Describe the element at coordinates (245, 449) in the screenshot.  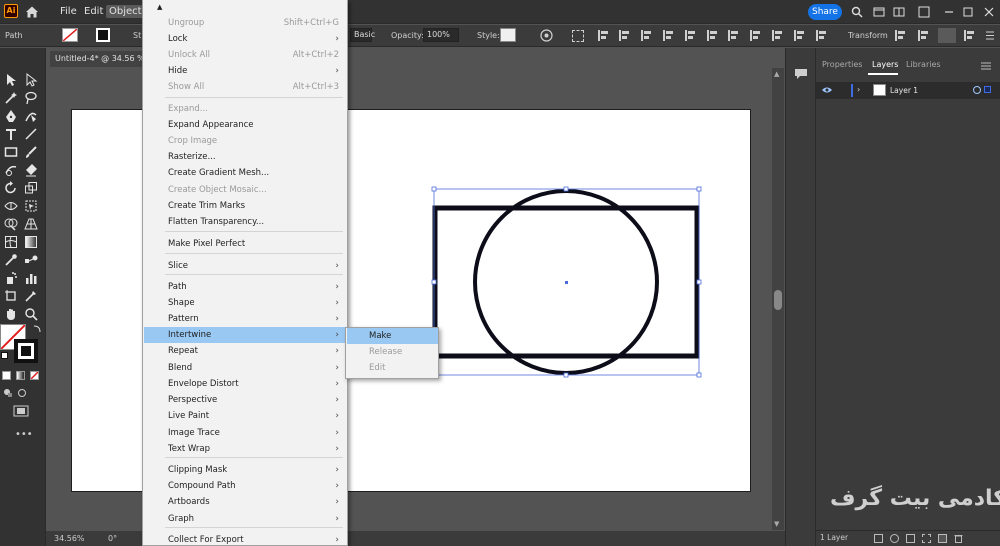
I see `menu-item-text-wrap: Text Wrap ›` at that location.